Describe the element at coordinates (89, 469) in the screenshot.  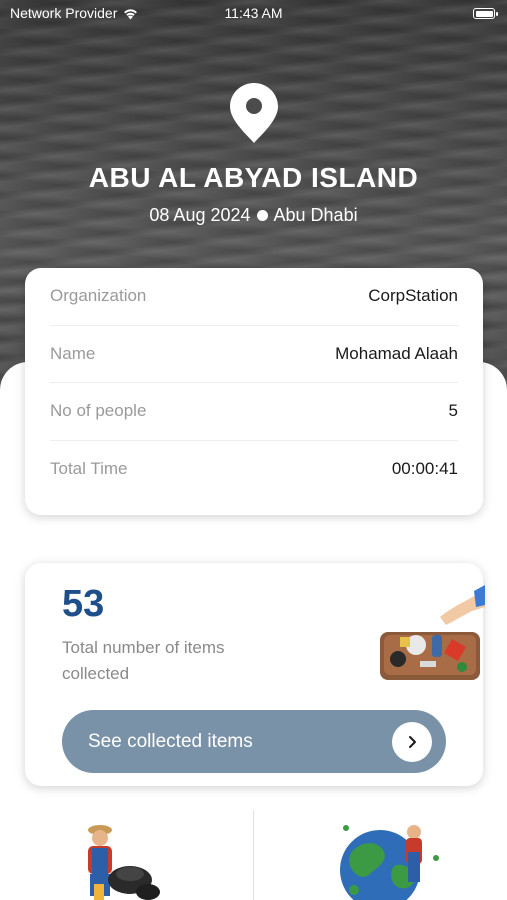
I see `info-label: Total Time` at that location.